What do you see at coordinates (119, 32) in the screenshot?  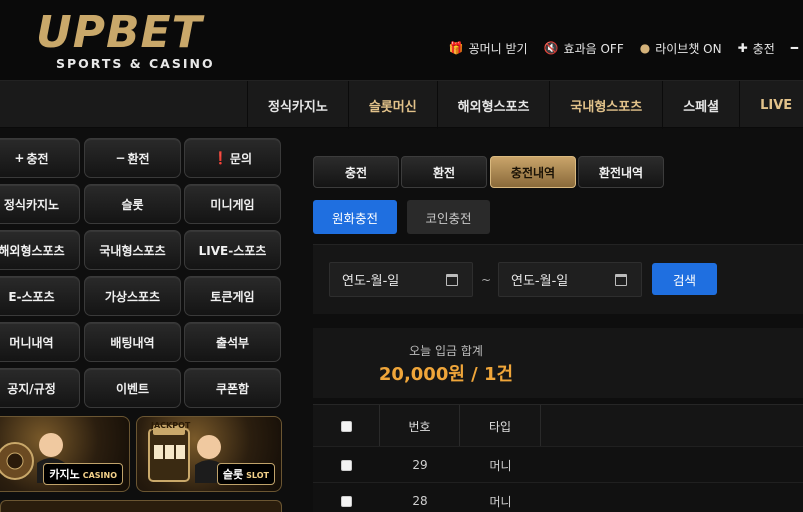 I see `logo-text: UPBET` at bounding box center [119, 32].